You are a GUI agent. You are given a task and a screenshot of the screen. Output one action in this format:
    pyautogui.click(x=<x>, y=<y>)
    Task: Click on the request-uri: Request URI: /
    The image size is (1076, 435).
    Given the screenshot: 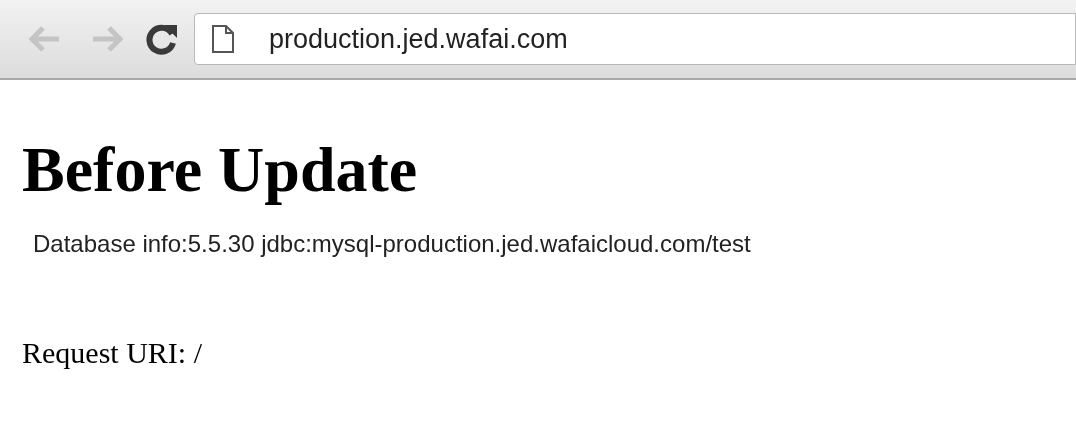 What is the action you would take?
    pyautogui.click(x=112, y=353)
    